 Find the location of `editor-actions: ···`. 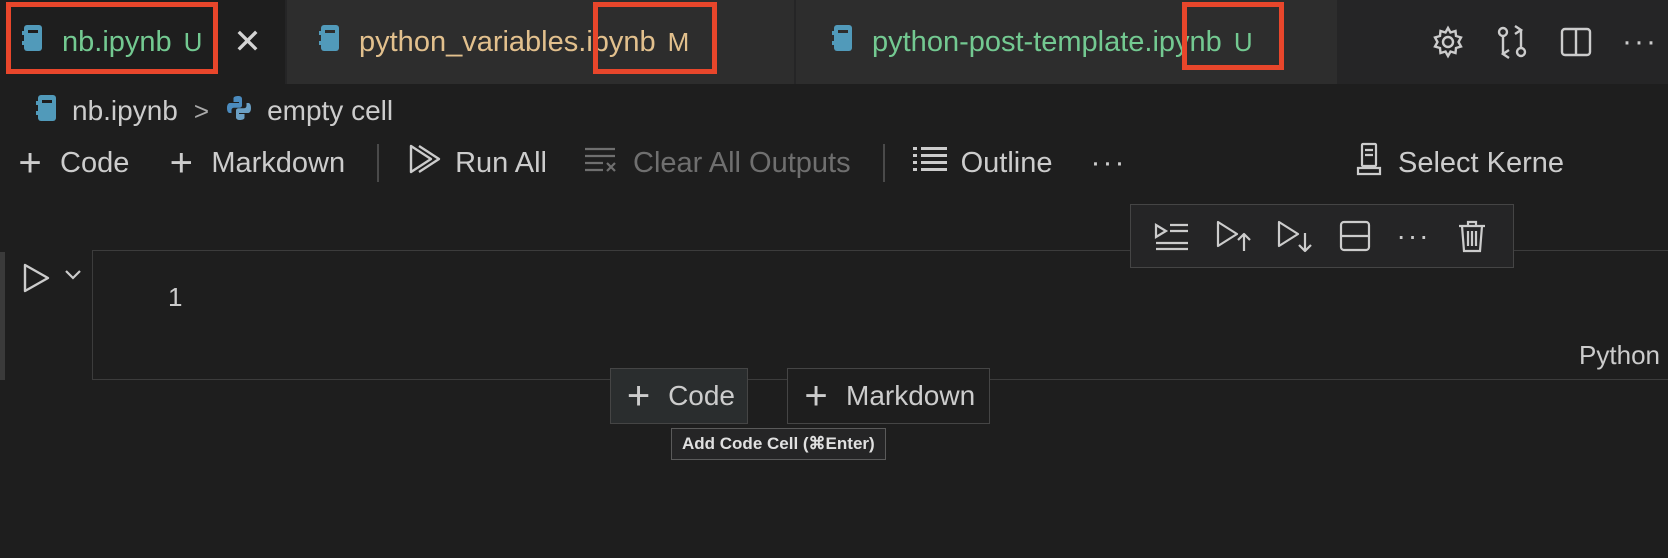

editor-actions: ··· is located at coordinates (1549, 42).